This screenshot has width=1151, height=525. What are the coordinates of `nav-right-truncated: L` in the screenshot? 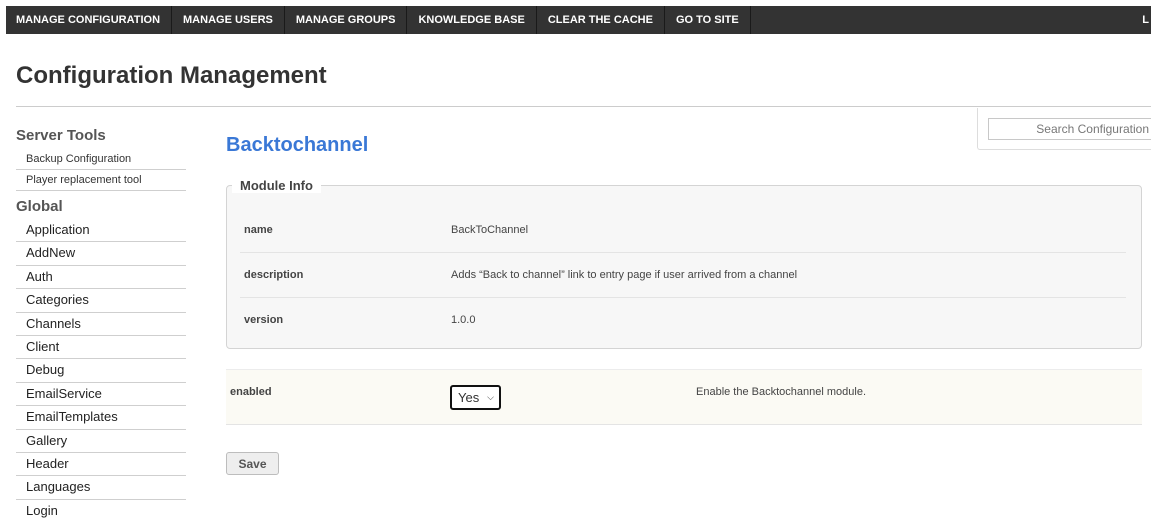 It's located at (1146, 20).